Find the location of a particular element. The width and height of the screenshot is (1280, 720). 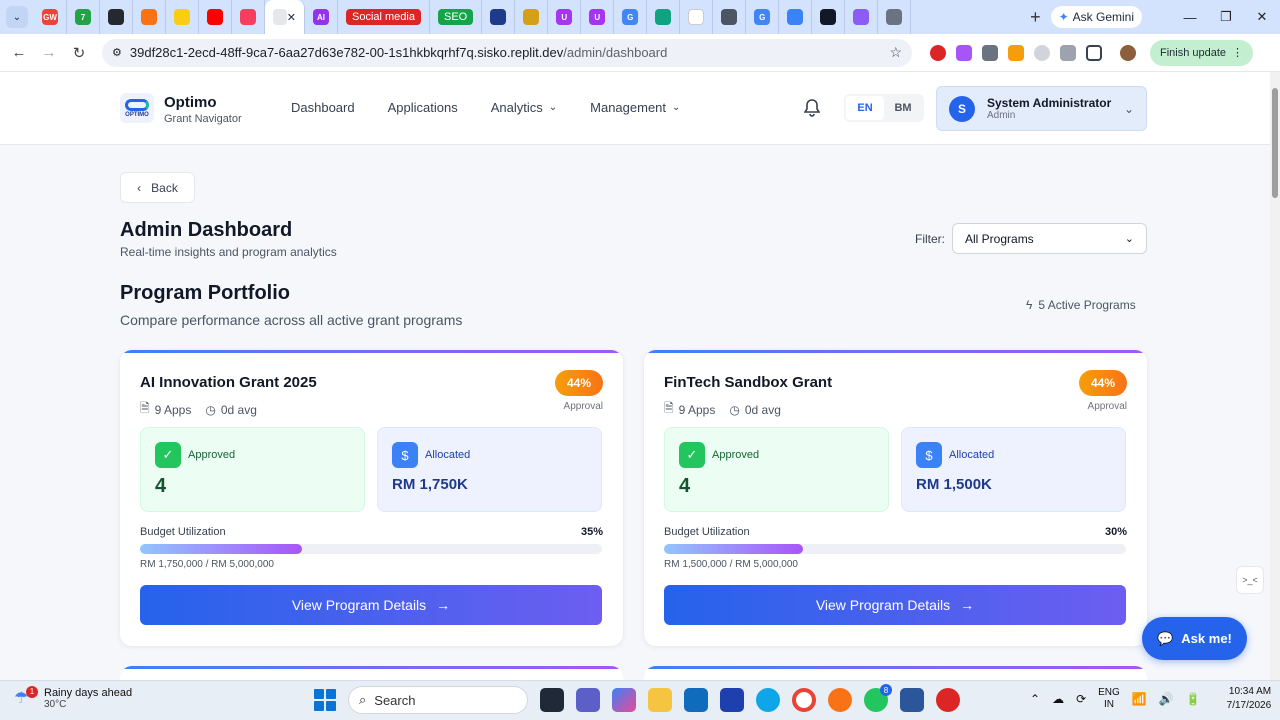

close-tab-icon: ✕ is located at coordinates (291, 17).